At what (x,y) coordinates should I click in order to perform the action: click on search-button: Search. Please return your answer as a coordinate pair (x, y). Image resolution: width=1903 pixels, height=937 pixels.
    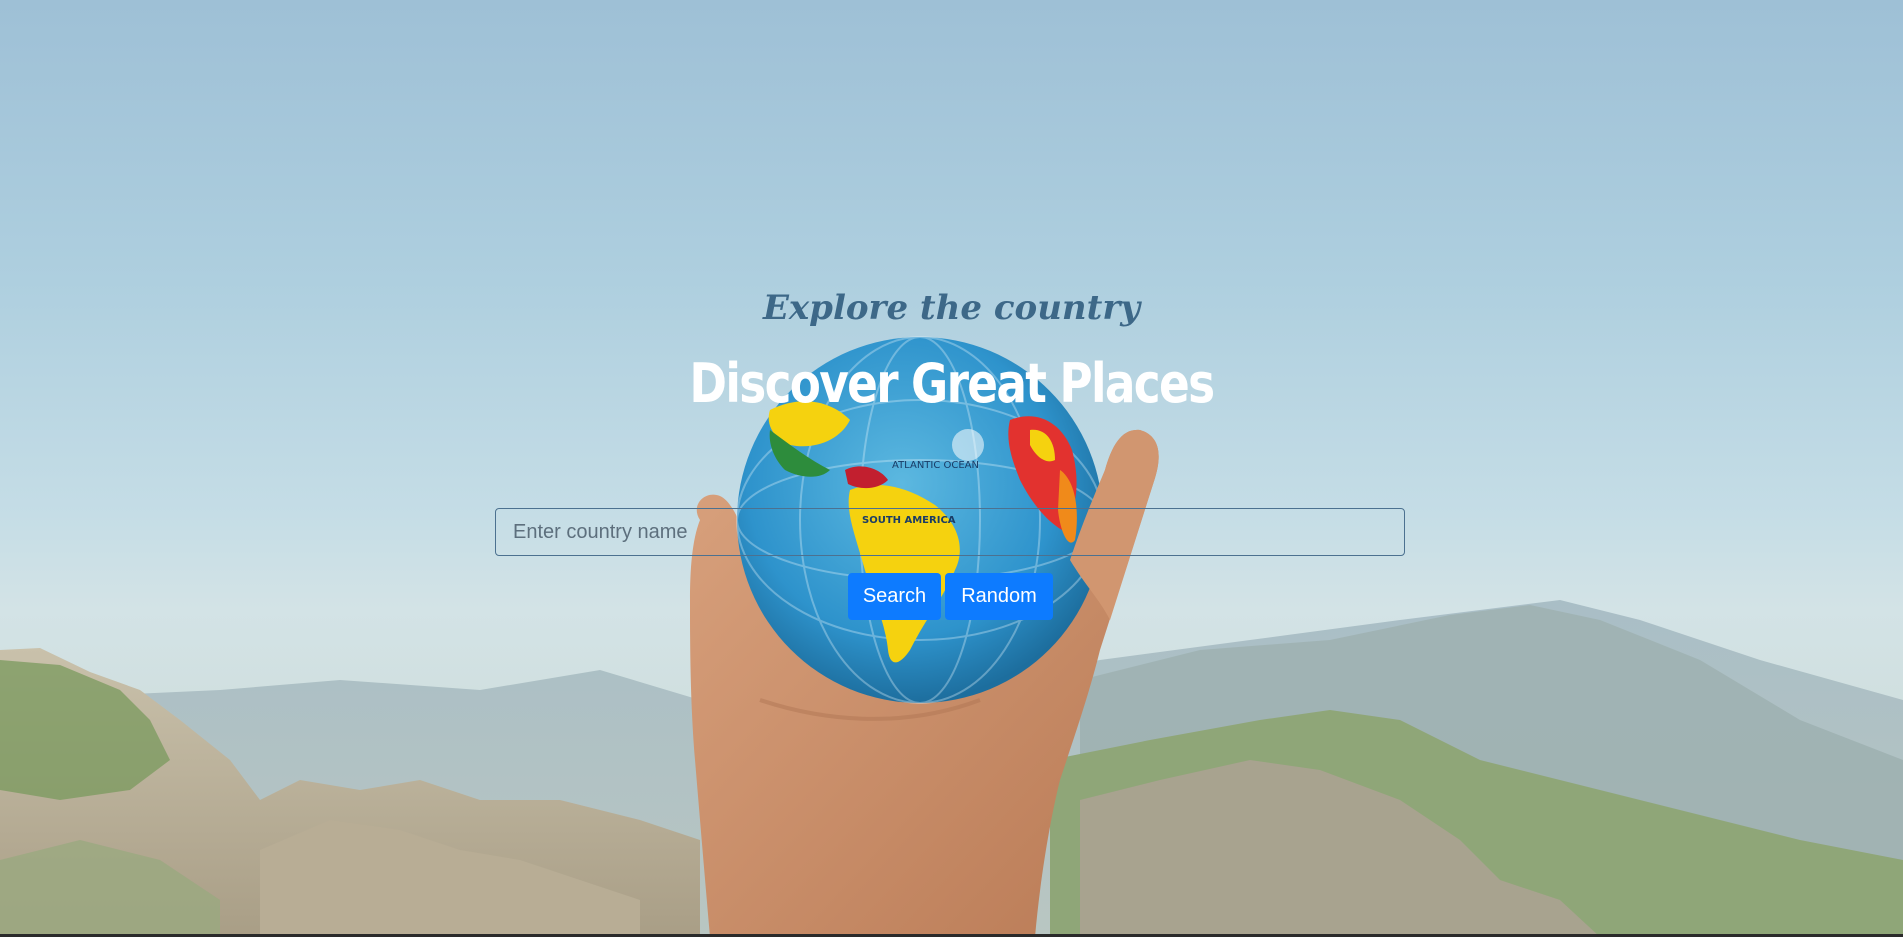
    Looking at the image, I should click on (894, 596).